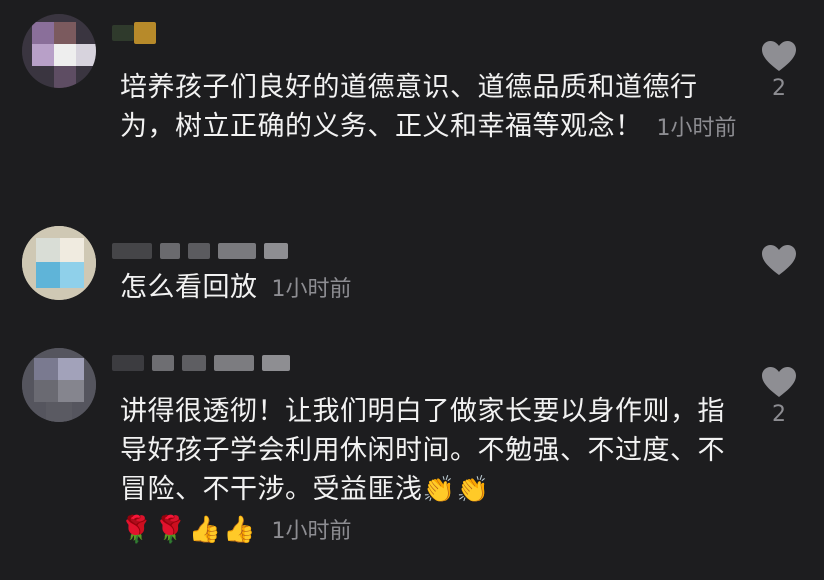  What do you see at coordinates (457, 490) in the screenshot?
I see `clapping-hands-emoji: 👏👏` at bounding box center [457, 490].